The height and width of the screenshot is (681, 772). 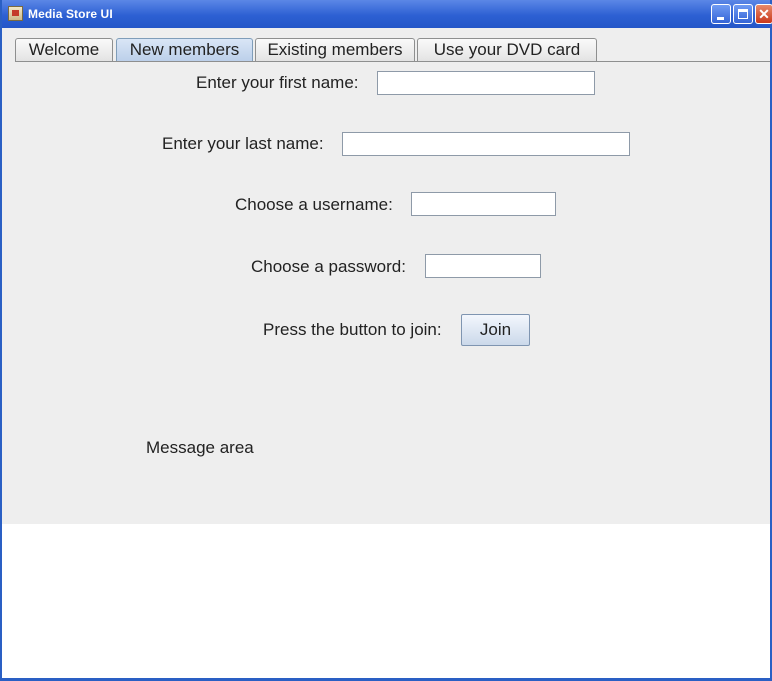 I want to click on password-field, so click(x=483, y=266).